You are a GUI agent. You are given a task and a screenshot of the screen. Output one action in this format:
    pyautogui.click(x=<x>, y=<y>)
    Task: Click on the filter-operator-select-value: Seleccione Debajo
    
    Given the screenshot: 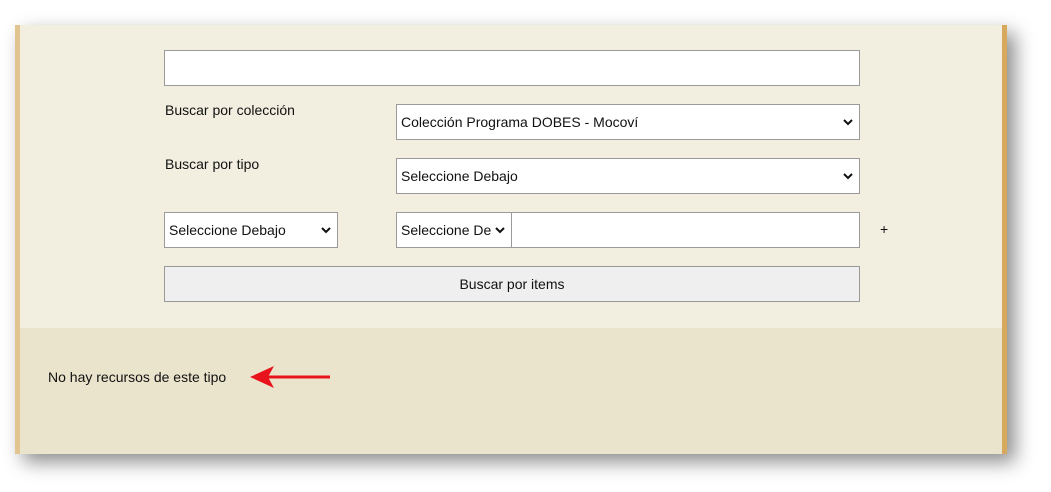 What is the action you would take?
    pyautogui.click(x=446, y=230)
    